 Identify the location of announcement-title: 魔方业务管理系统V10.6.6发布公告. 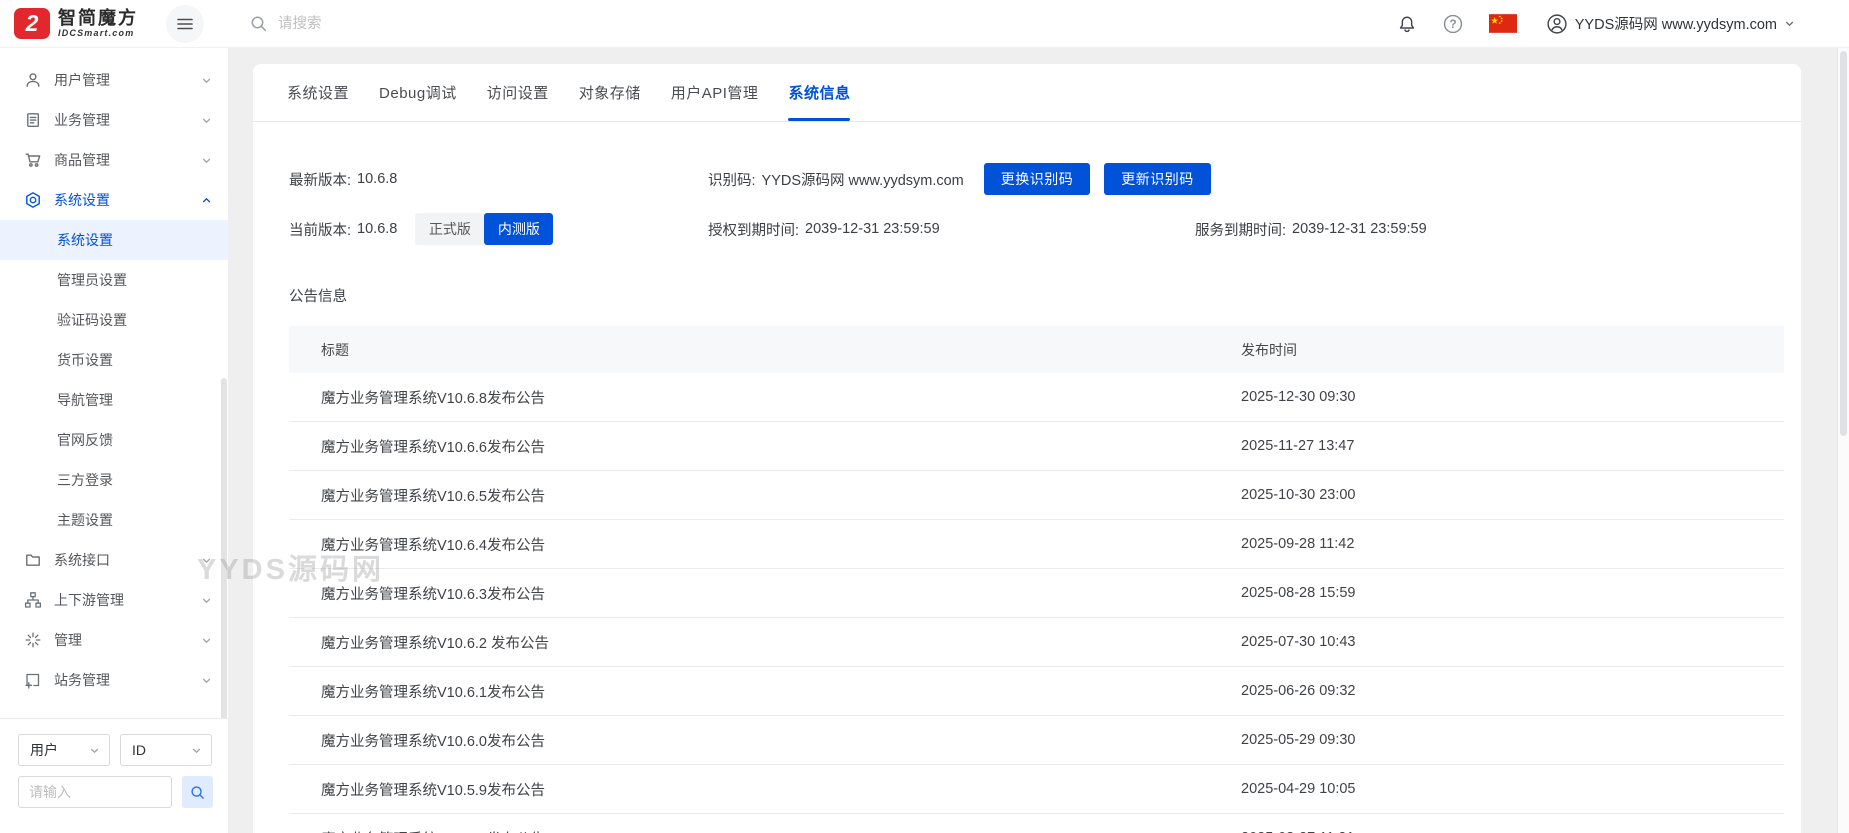
(749, 446).